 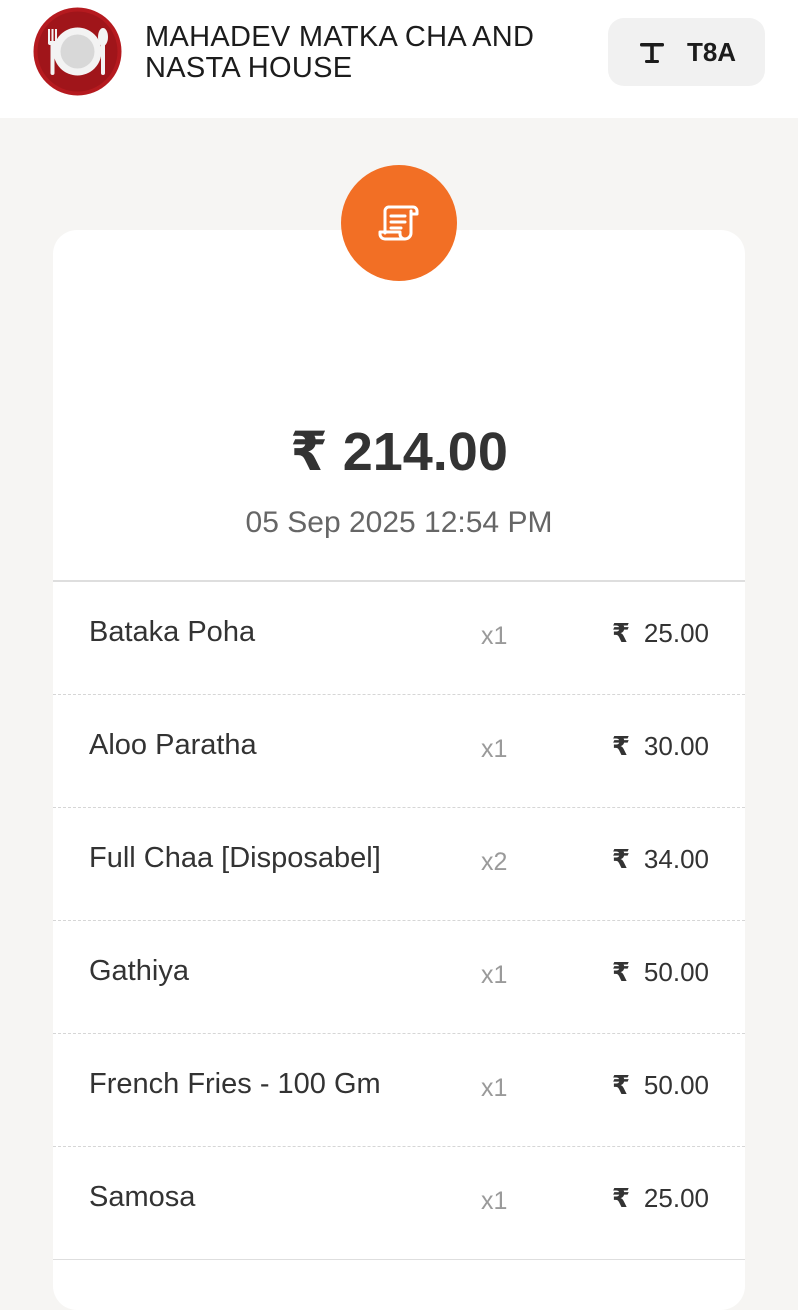 What do you see at coordinates (399, 1203) in the screenshot?
I see `list-item: Samosa x1 ₹25.00` at bounding box center [399, 1203].